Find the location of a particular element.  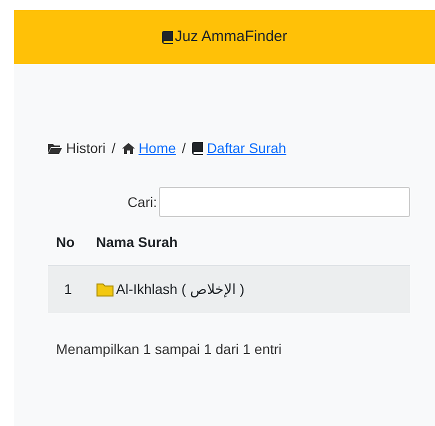

search-label: Cari: is located at coordinates (142, 202).